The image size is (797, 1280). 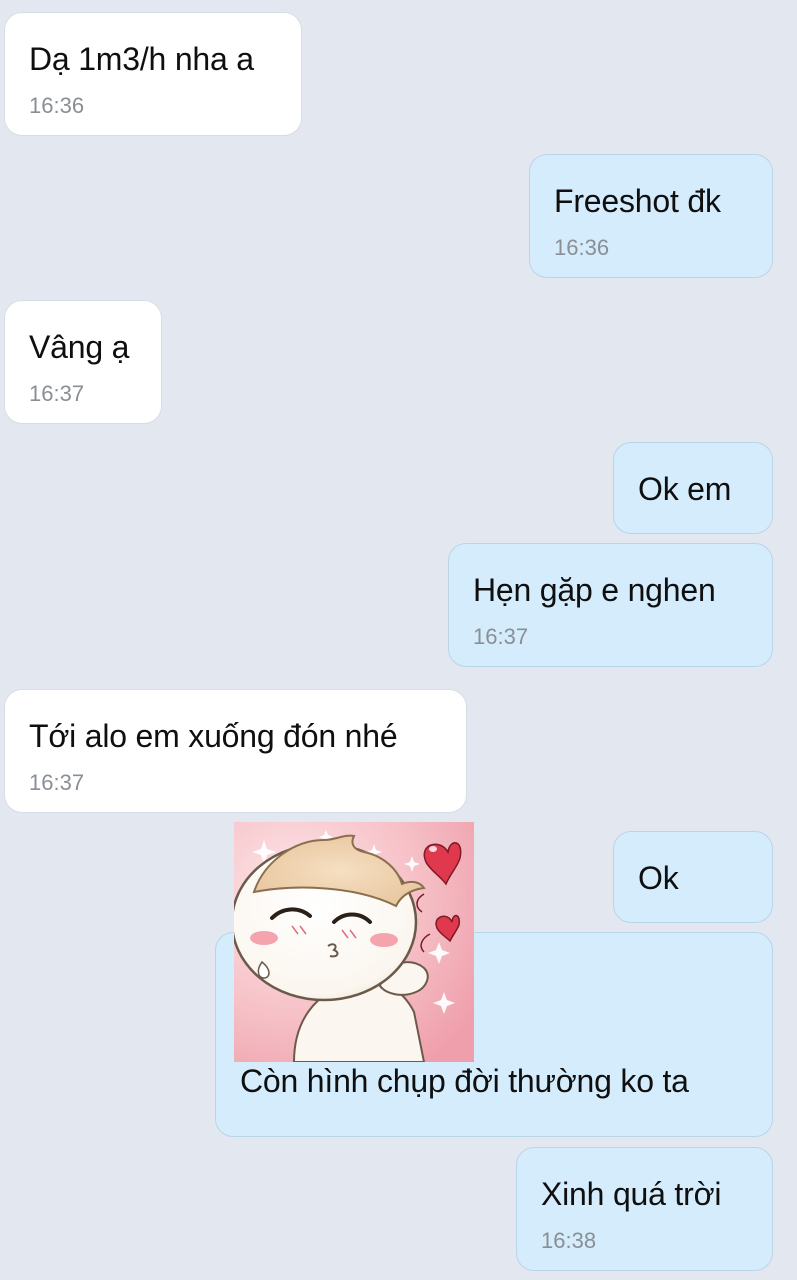 What do you see at coordinates (658, 878) in the screenshot?
I see `message-text: Ok` at bounding box center [658, 878].